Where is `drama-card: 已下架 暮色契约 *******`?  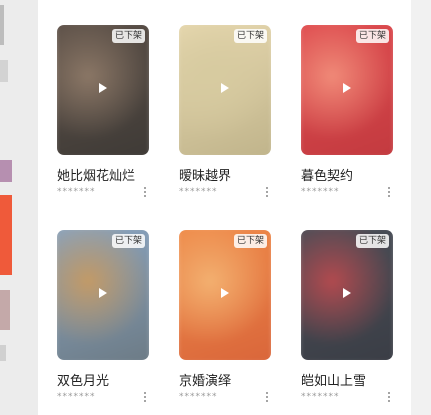
drama-card: 已下架 暮色契约 ******* is located at coordinates (347, 111).